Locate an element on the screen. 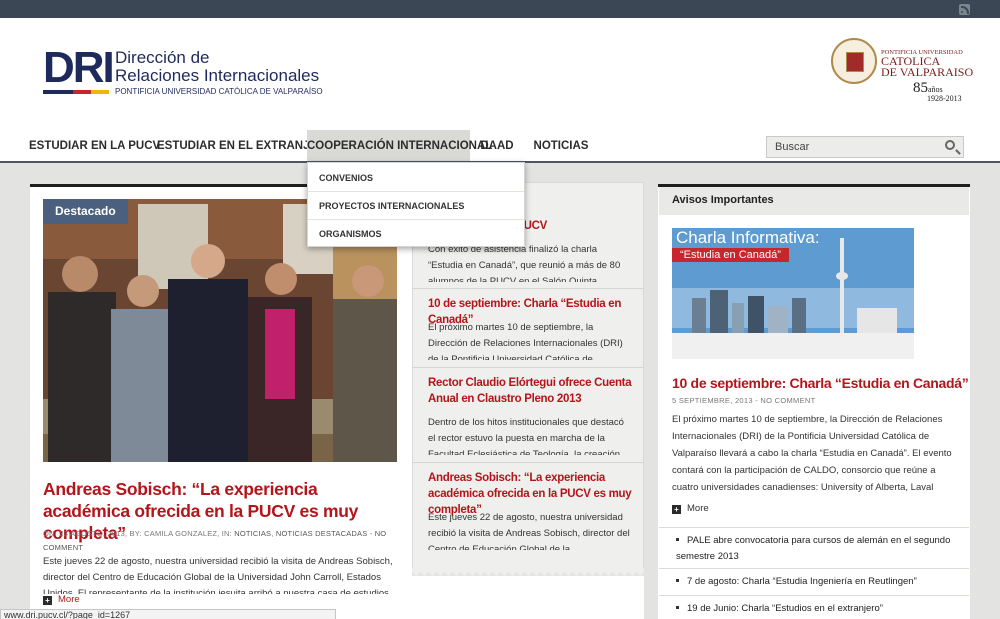 Image resolution: width=1000 pixels, height=619 pixels. notice-meta: 5 SEPTIEMBRE, 2013 - NO COMMENT is located at coordinates (744, 400).